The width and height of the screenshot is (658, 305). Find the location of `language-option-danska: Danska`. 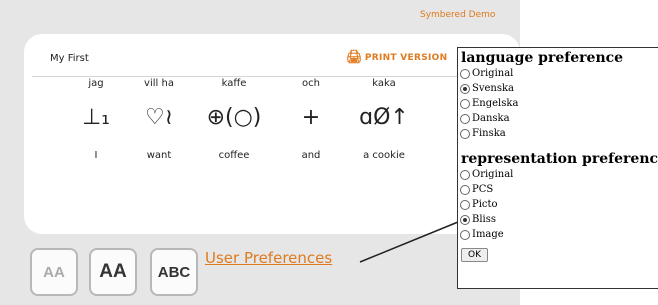

language-option-danska: Danska is located at coordinates (558, 118).